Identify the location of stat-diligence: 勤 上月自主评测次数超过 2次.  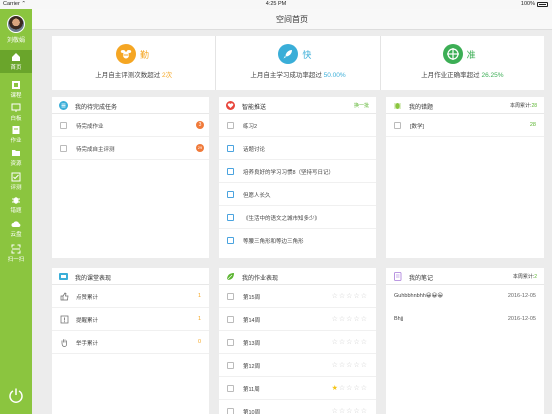
(134, 63).